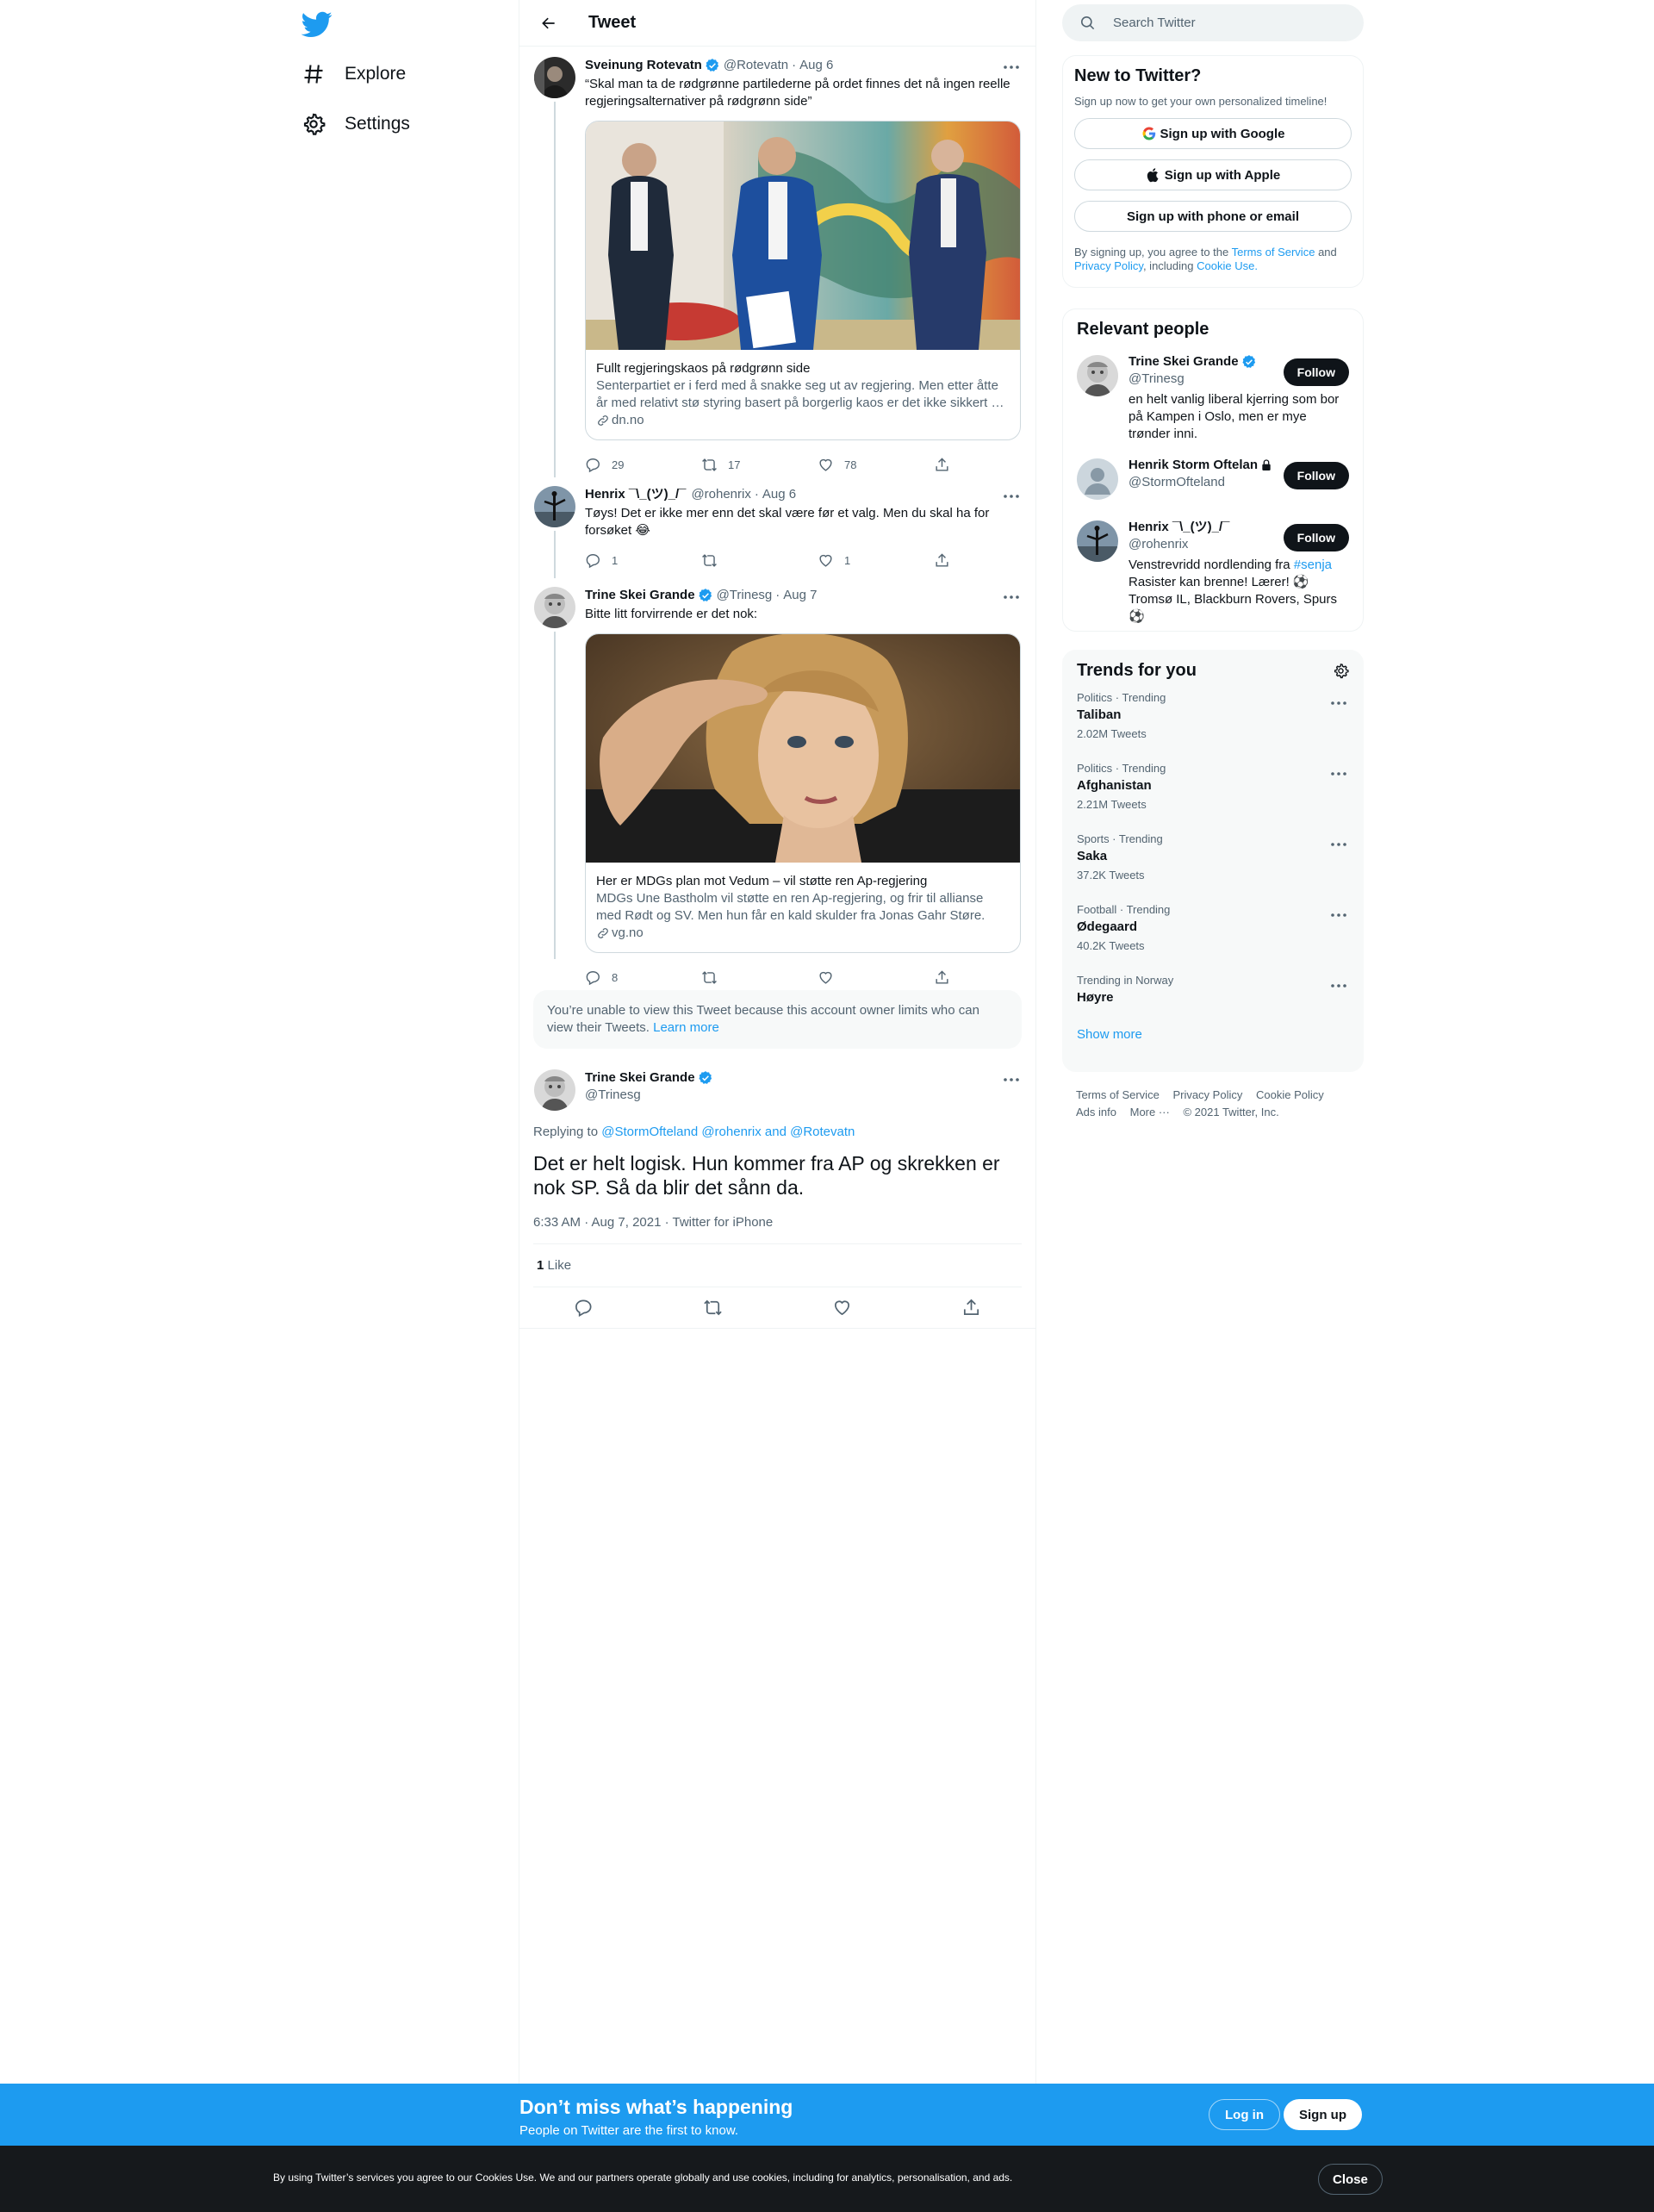  I want to click on reply-button: 8, so click(643, 977).